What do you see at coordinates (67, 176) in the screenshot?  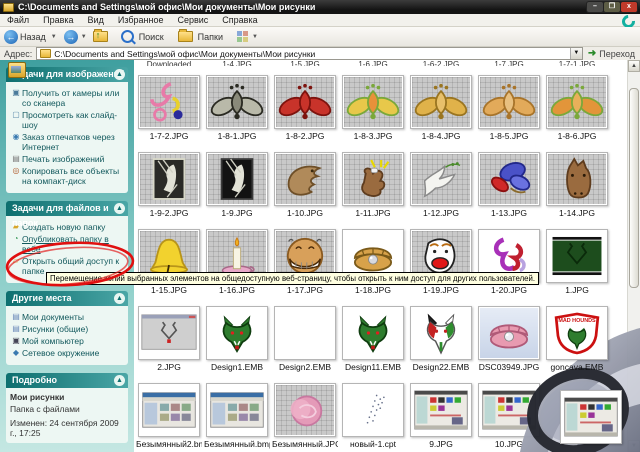 I see `sidebar-item-copy-to-cd: ◎ Копировать все объекты на компакт-диск` at bounding box center [67, 176].